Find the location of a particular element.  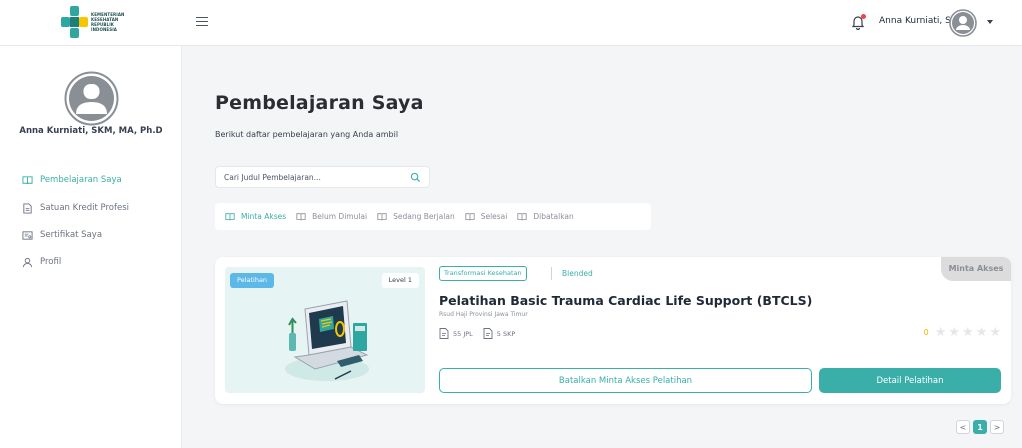

certificate-icon is located at coordinates (27, 235).